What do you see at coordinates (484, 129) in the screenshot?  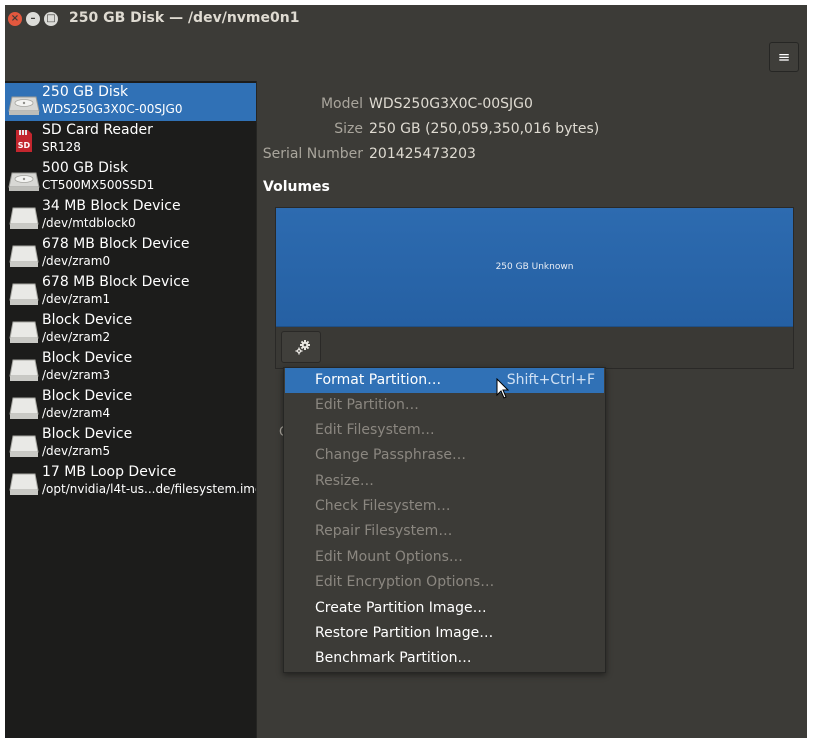 I see `size-value: 250 GB (250,059,350,016 bytes)` at bounding box center [484, 129].